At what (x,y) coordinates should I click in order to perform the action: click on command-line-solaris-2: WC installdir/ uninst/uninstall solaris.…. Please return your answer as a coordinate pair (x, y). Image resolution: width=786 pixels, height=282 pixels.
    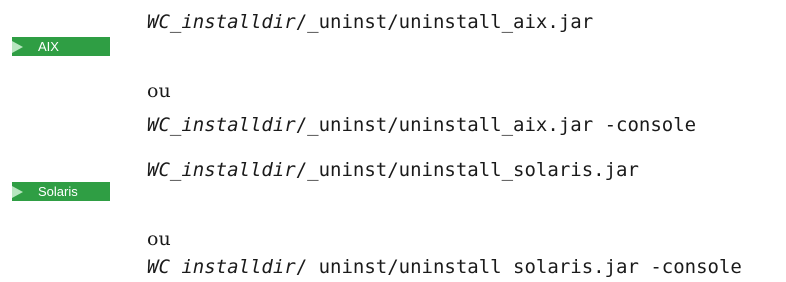
    Looking at the image, I should click on (444, 267).